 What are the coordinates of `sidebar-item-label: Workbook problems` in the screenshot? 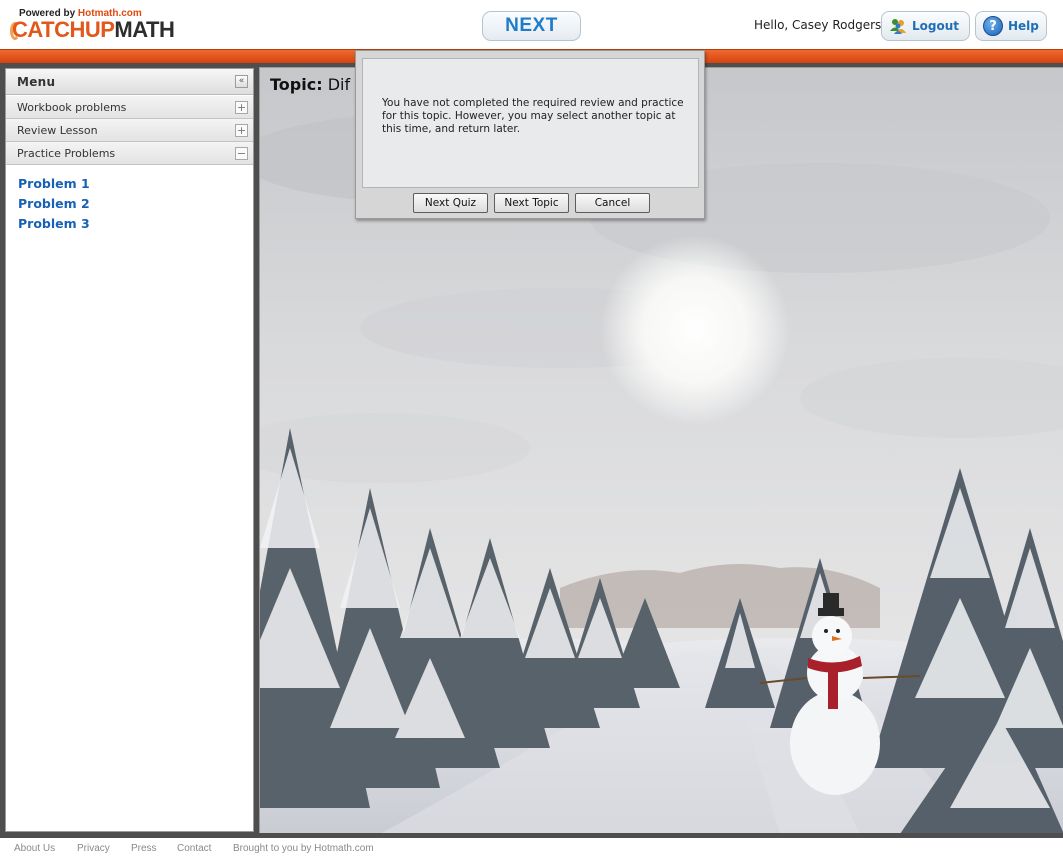 It's located at (72, 107).